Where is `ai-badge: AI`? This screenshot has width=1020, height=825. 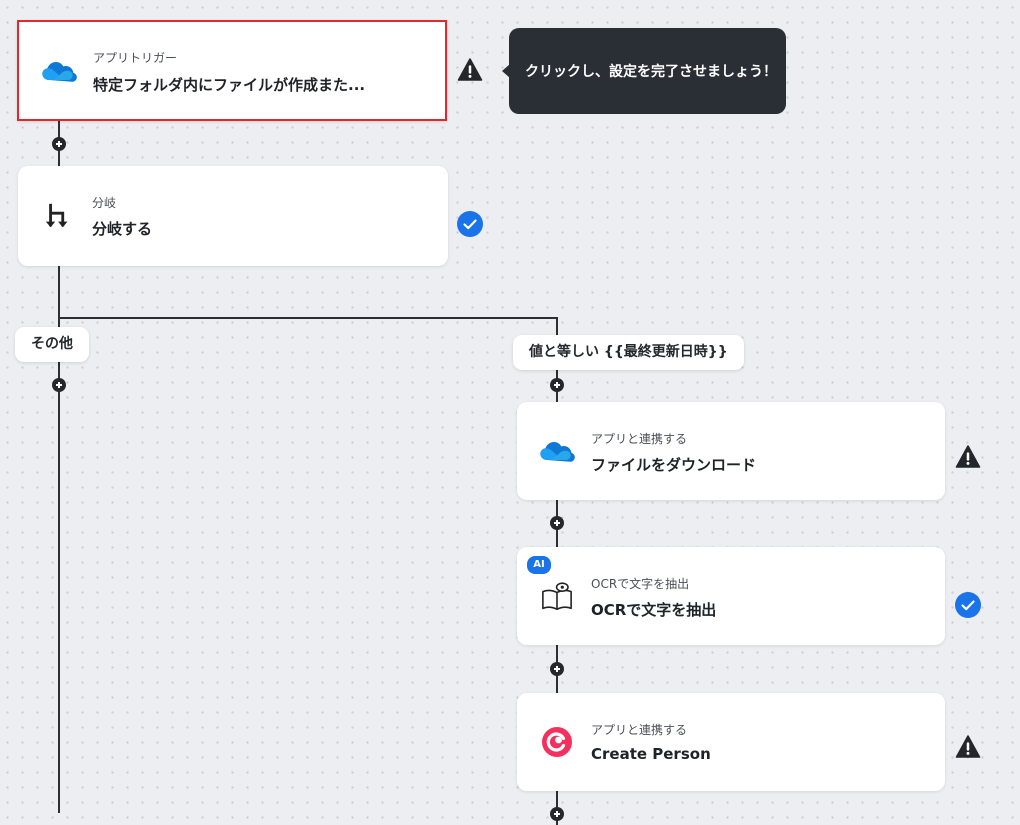 ai-badge: AI is located at coordinates (539, 565).